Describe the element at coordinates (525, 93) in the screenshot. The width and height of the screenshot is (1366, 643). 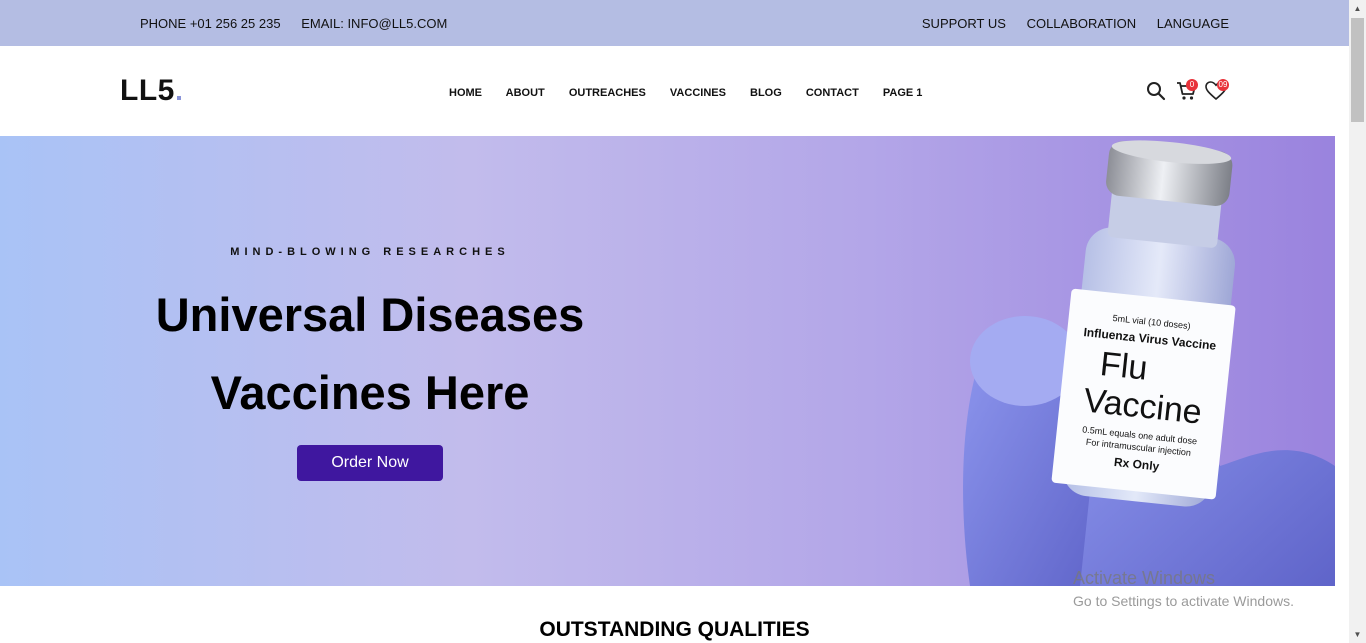
I see `menu-item-about: ABOUT` at that location.